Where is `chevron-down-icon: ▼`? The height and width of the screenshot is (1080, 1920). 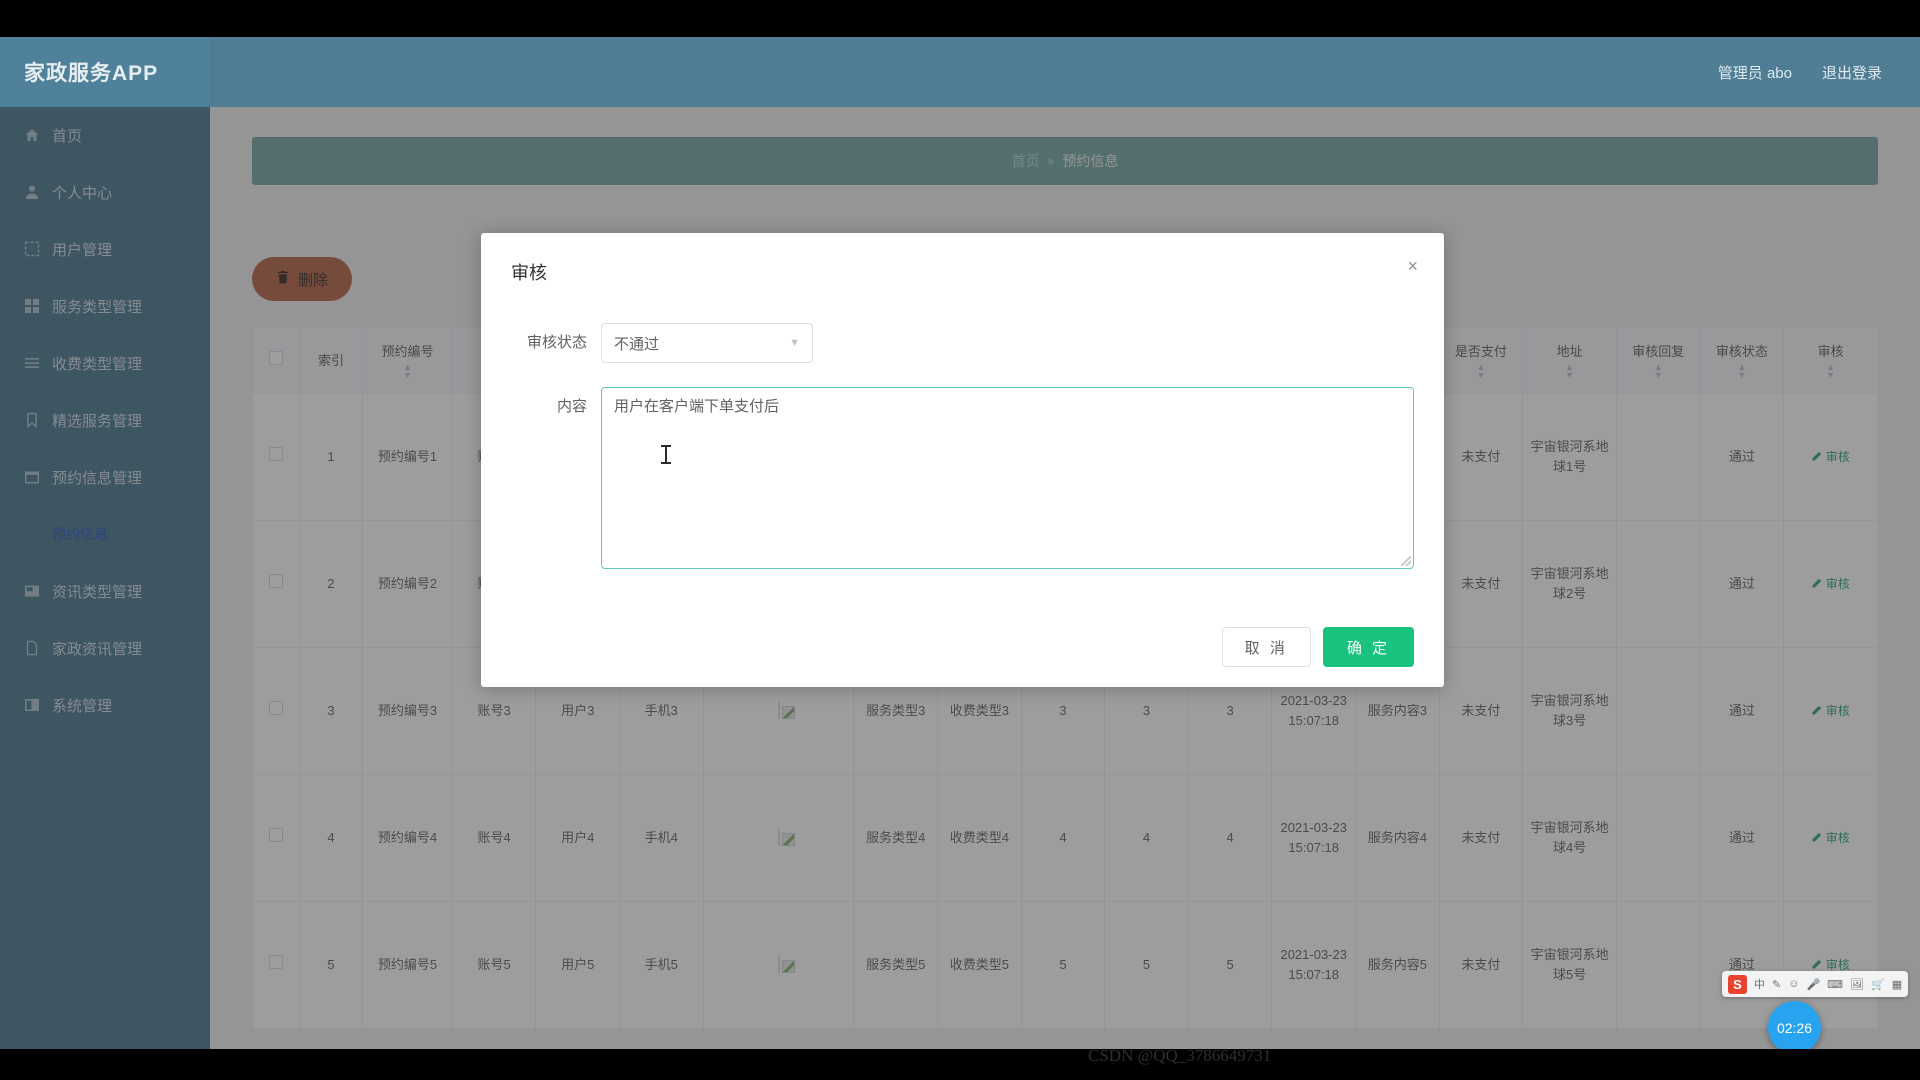
chevron-down-icon: ▼ is located at coordinates (794, 343).